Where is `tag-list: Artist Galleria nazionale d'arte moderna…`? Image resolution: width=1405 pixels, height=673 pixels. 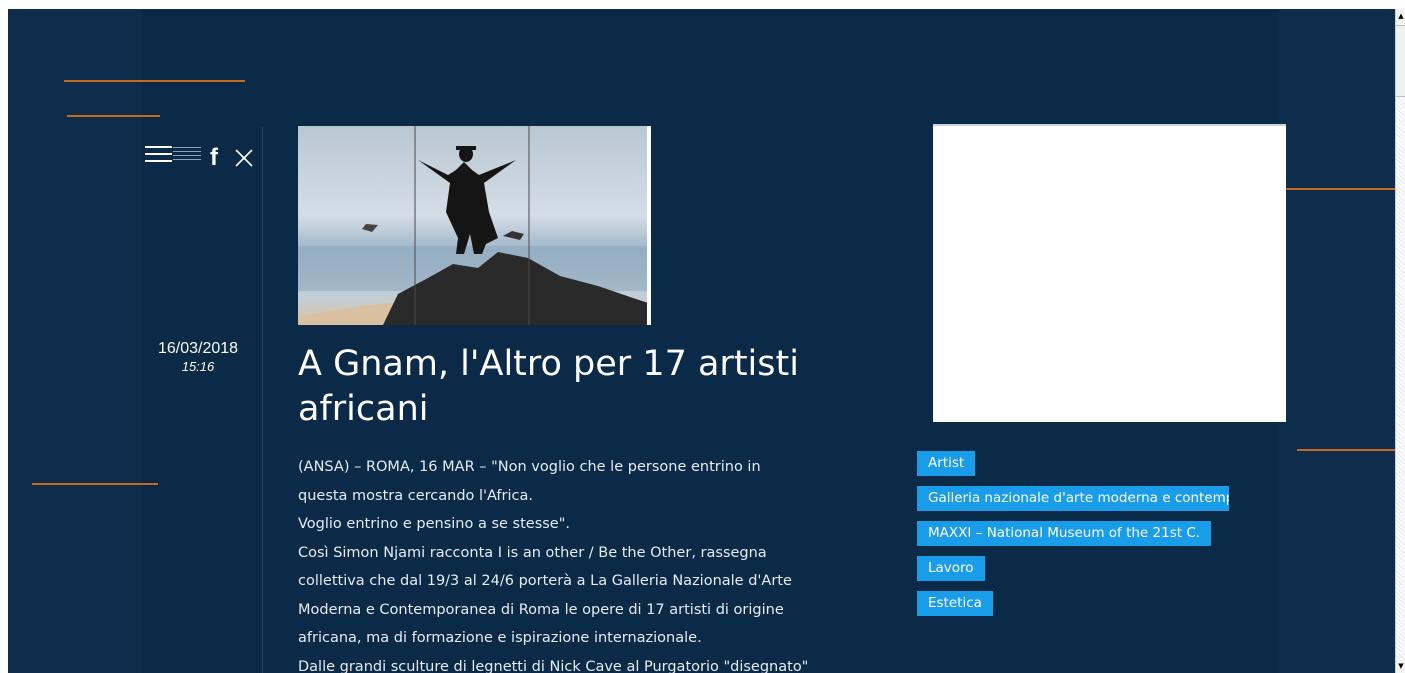 tag-list: Artist Galleria nazionale d'arte moderna… is located at coordinates (1082, 538).